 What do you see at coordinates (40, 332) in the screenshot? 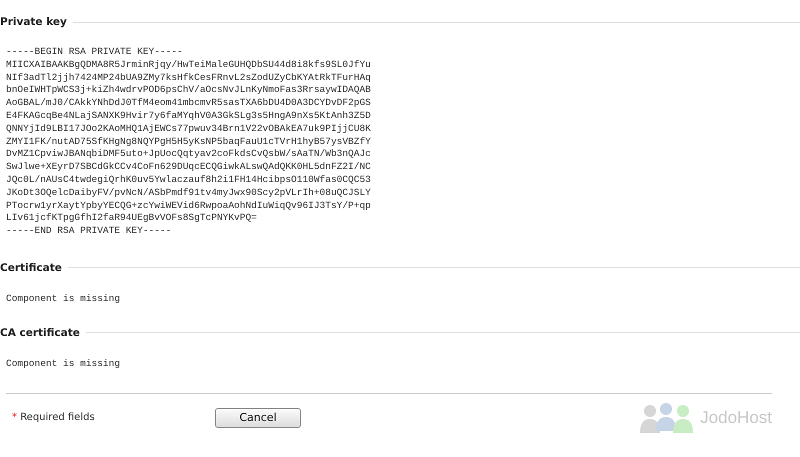
I see `section-heading: CA certificate` at bounding box center [40, 332].